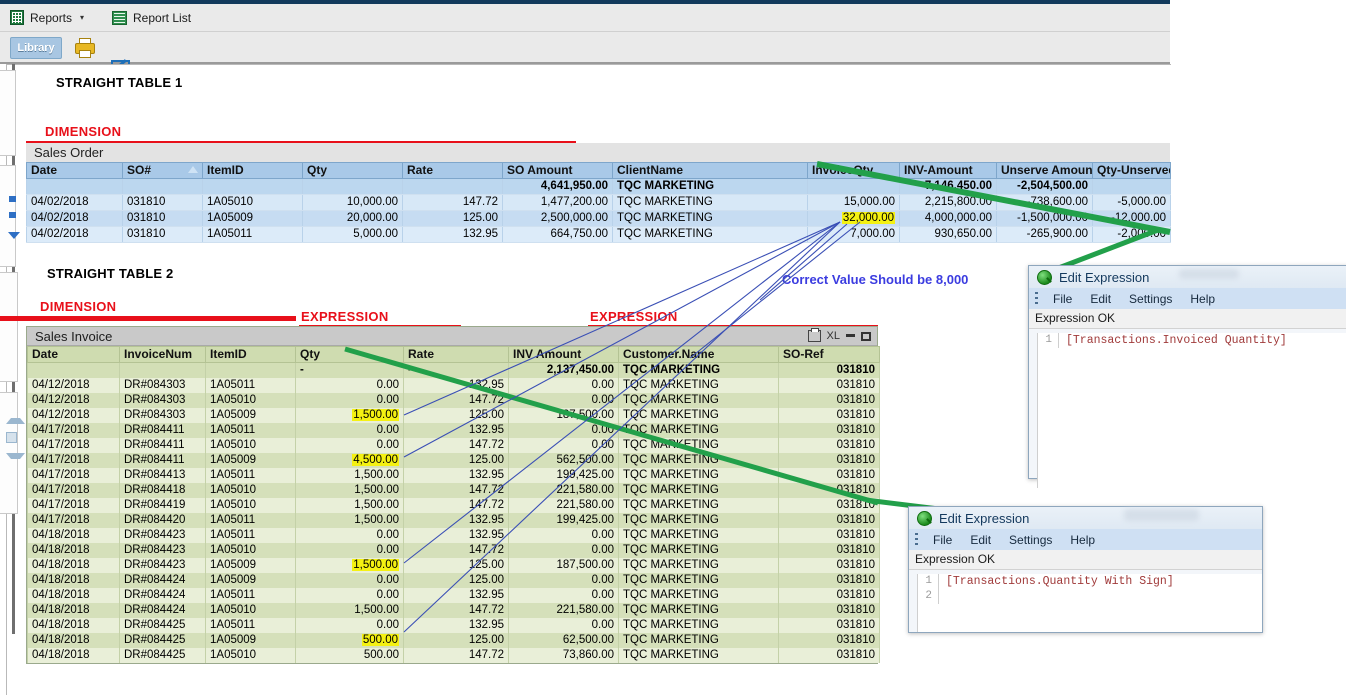 Image resolution: width=1346 pixels, height=695 pixels. Describe the element at coordinates (1044, 218) in the screenshot. I see `cell-unserve-amount: -1,500,000.00` at that location.